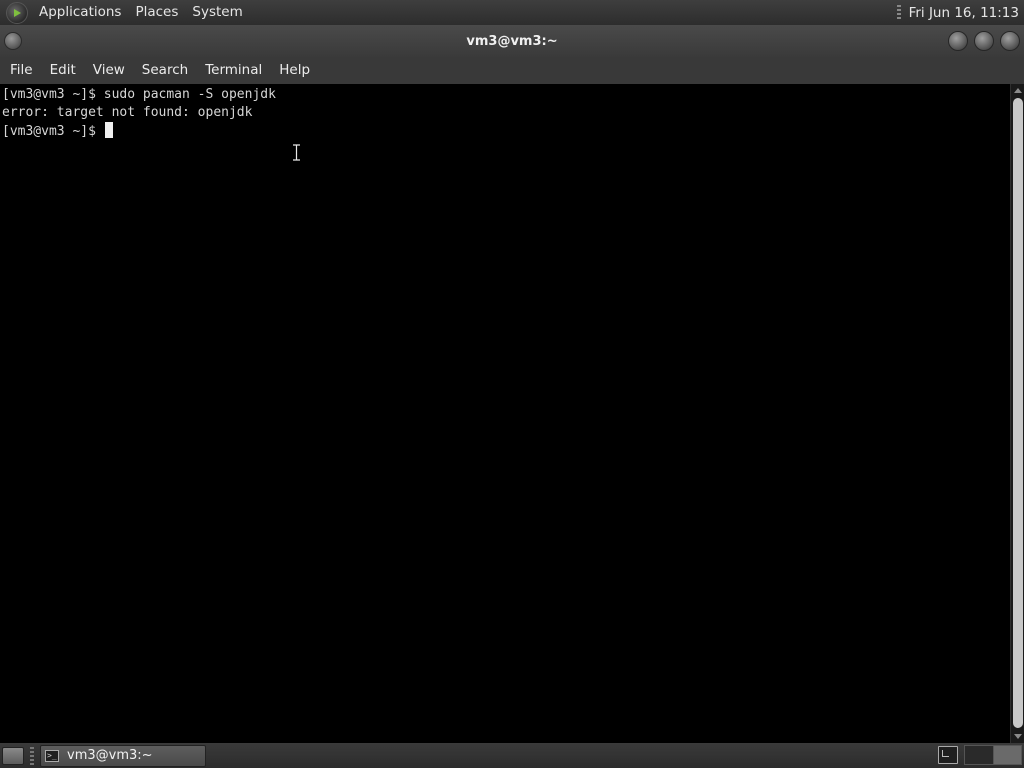 The width and height of the screenshot is (1024, 768). Describe the element at coordinates (1018, 736) in the screenshot. I see `scroll-down-arrow-icon` at that location.